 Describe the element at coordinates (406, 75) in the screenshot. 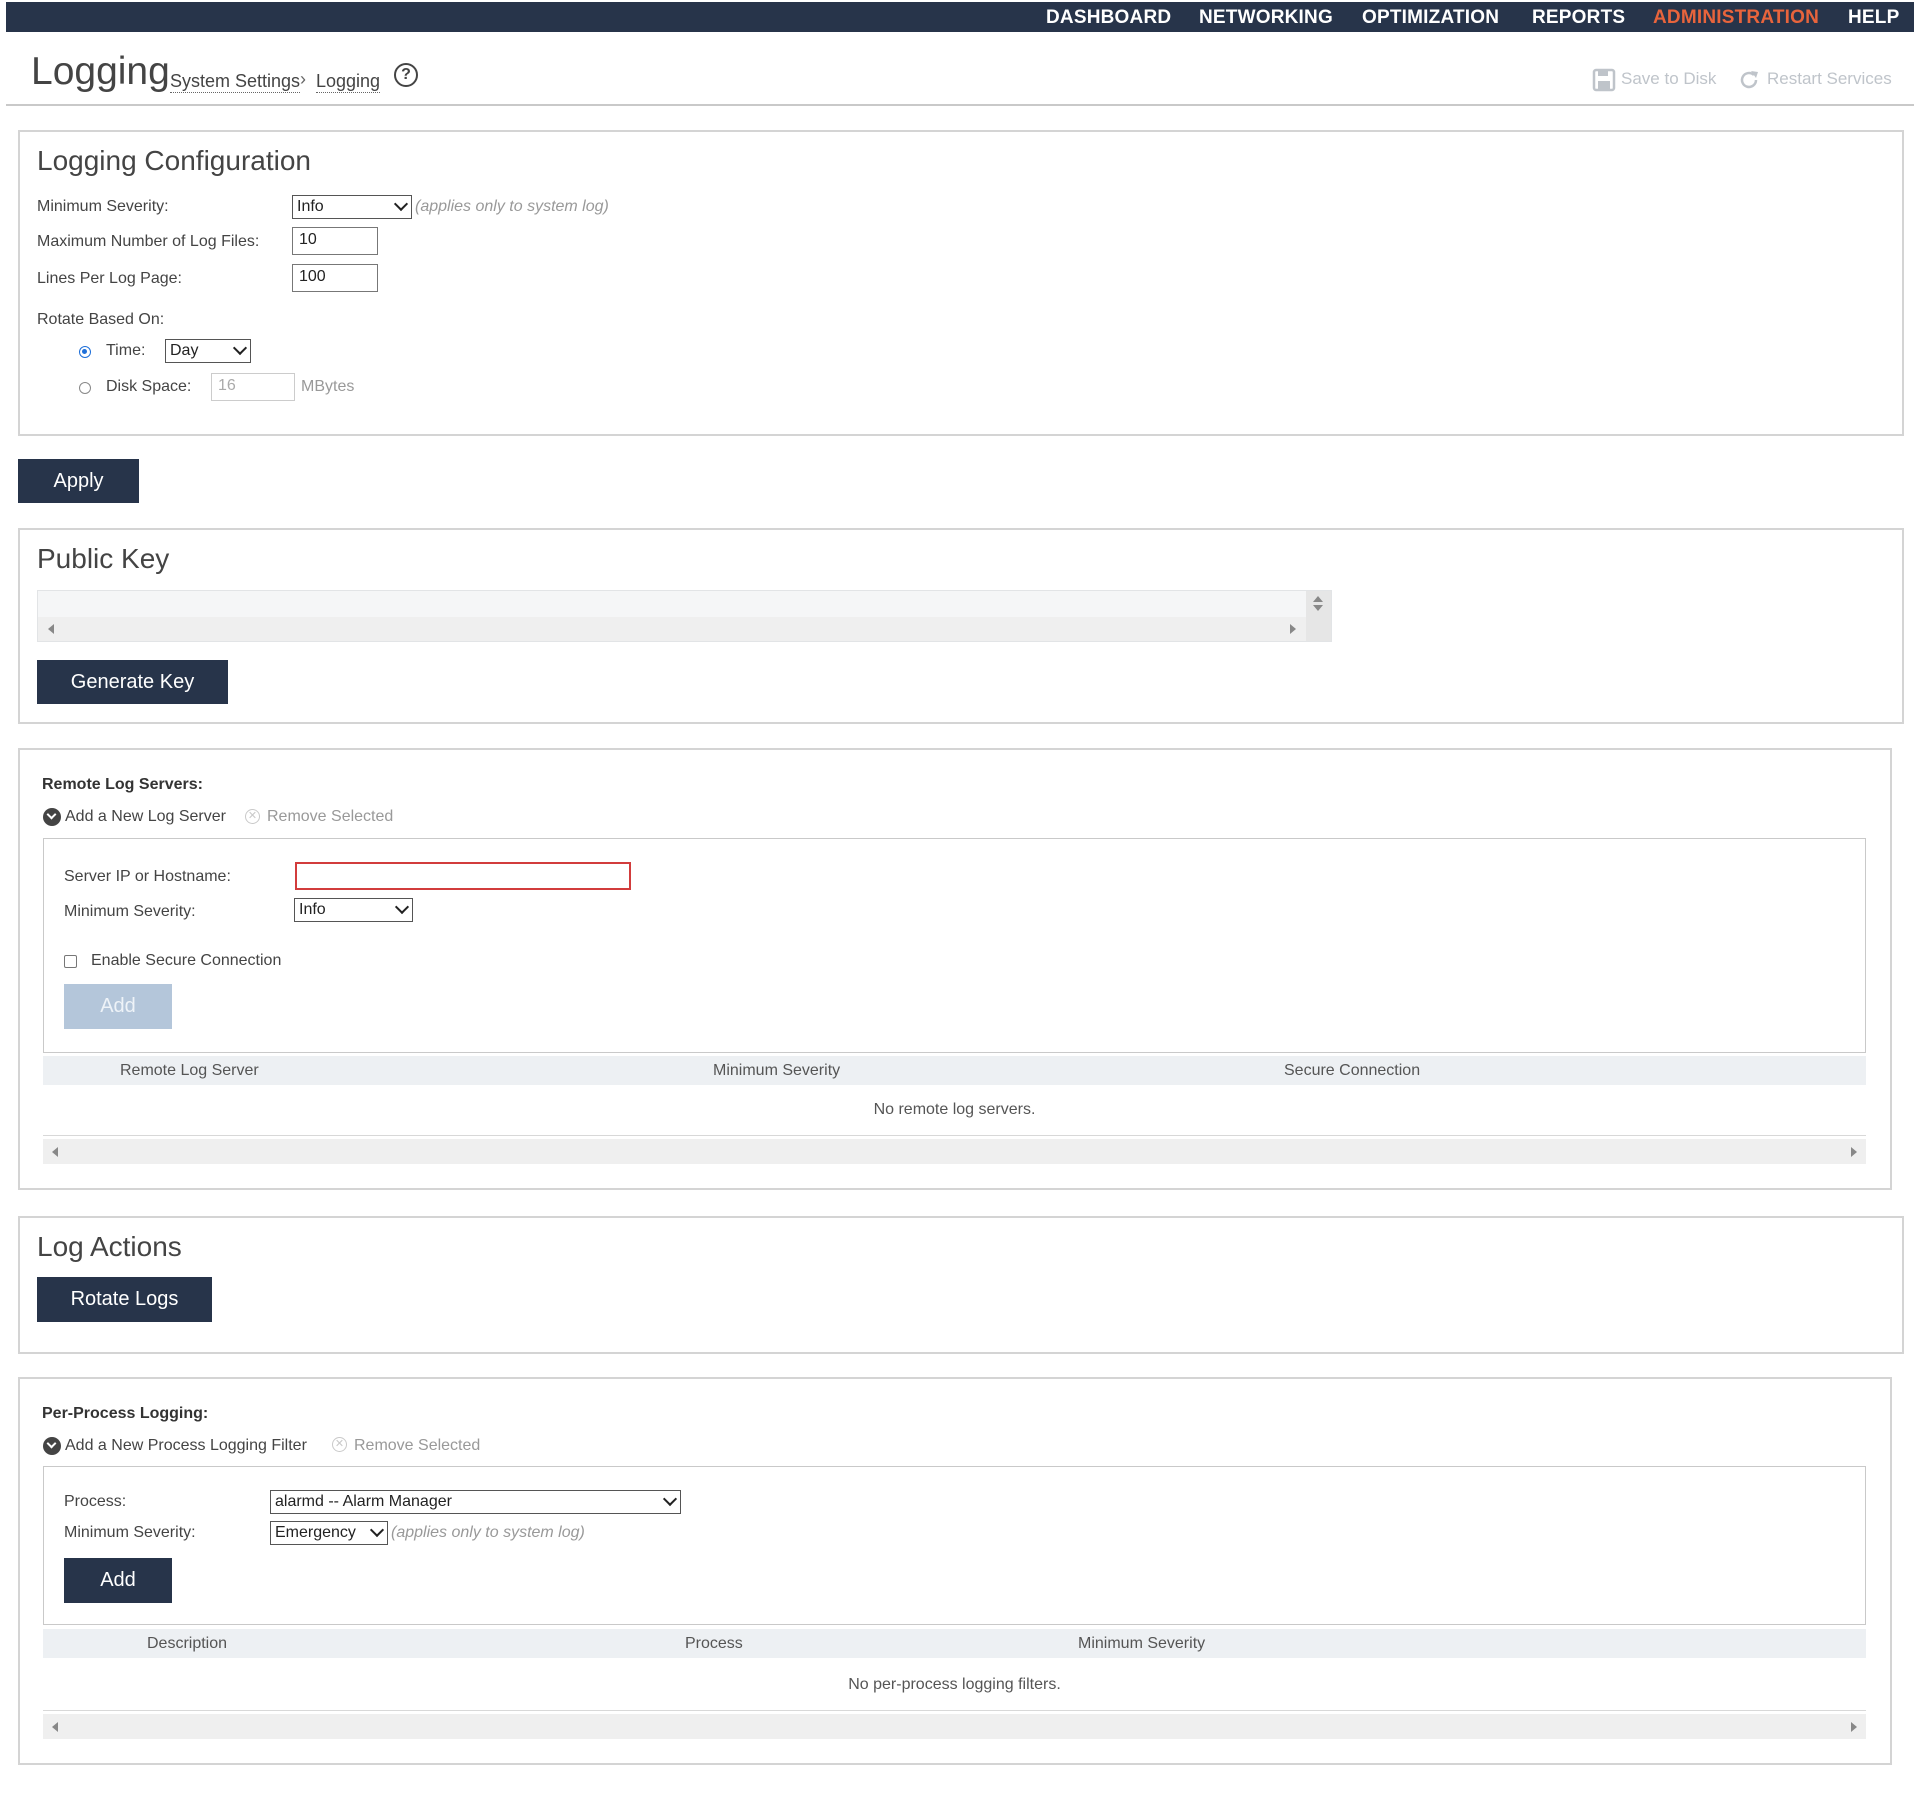

I see `help-circle-icon: ?` at that location.